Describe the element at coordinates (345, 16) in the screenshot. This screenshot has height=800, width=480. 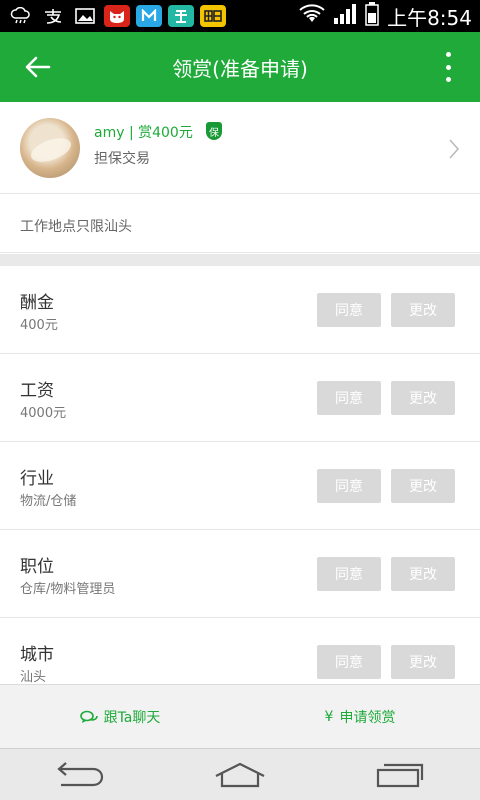
I see `signal-icon` at that location.